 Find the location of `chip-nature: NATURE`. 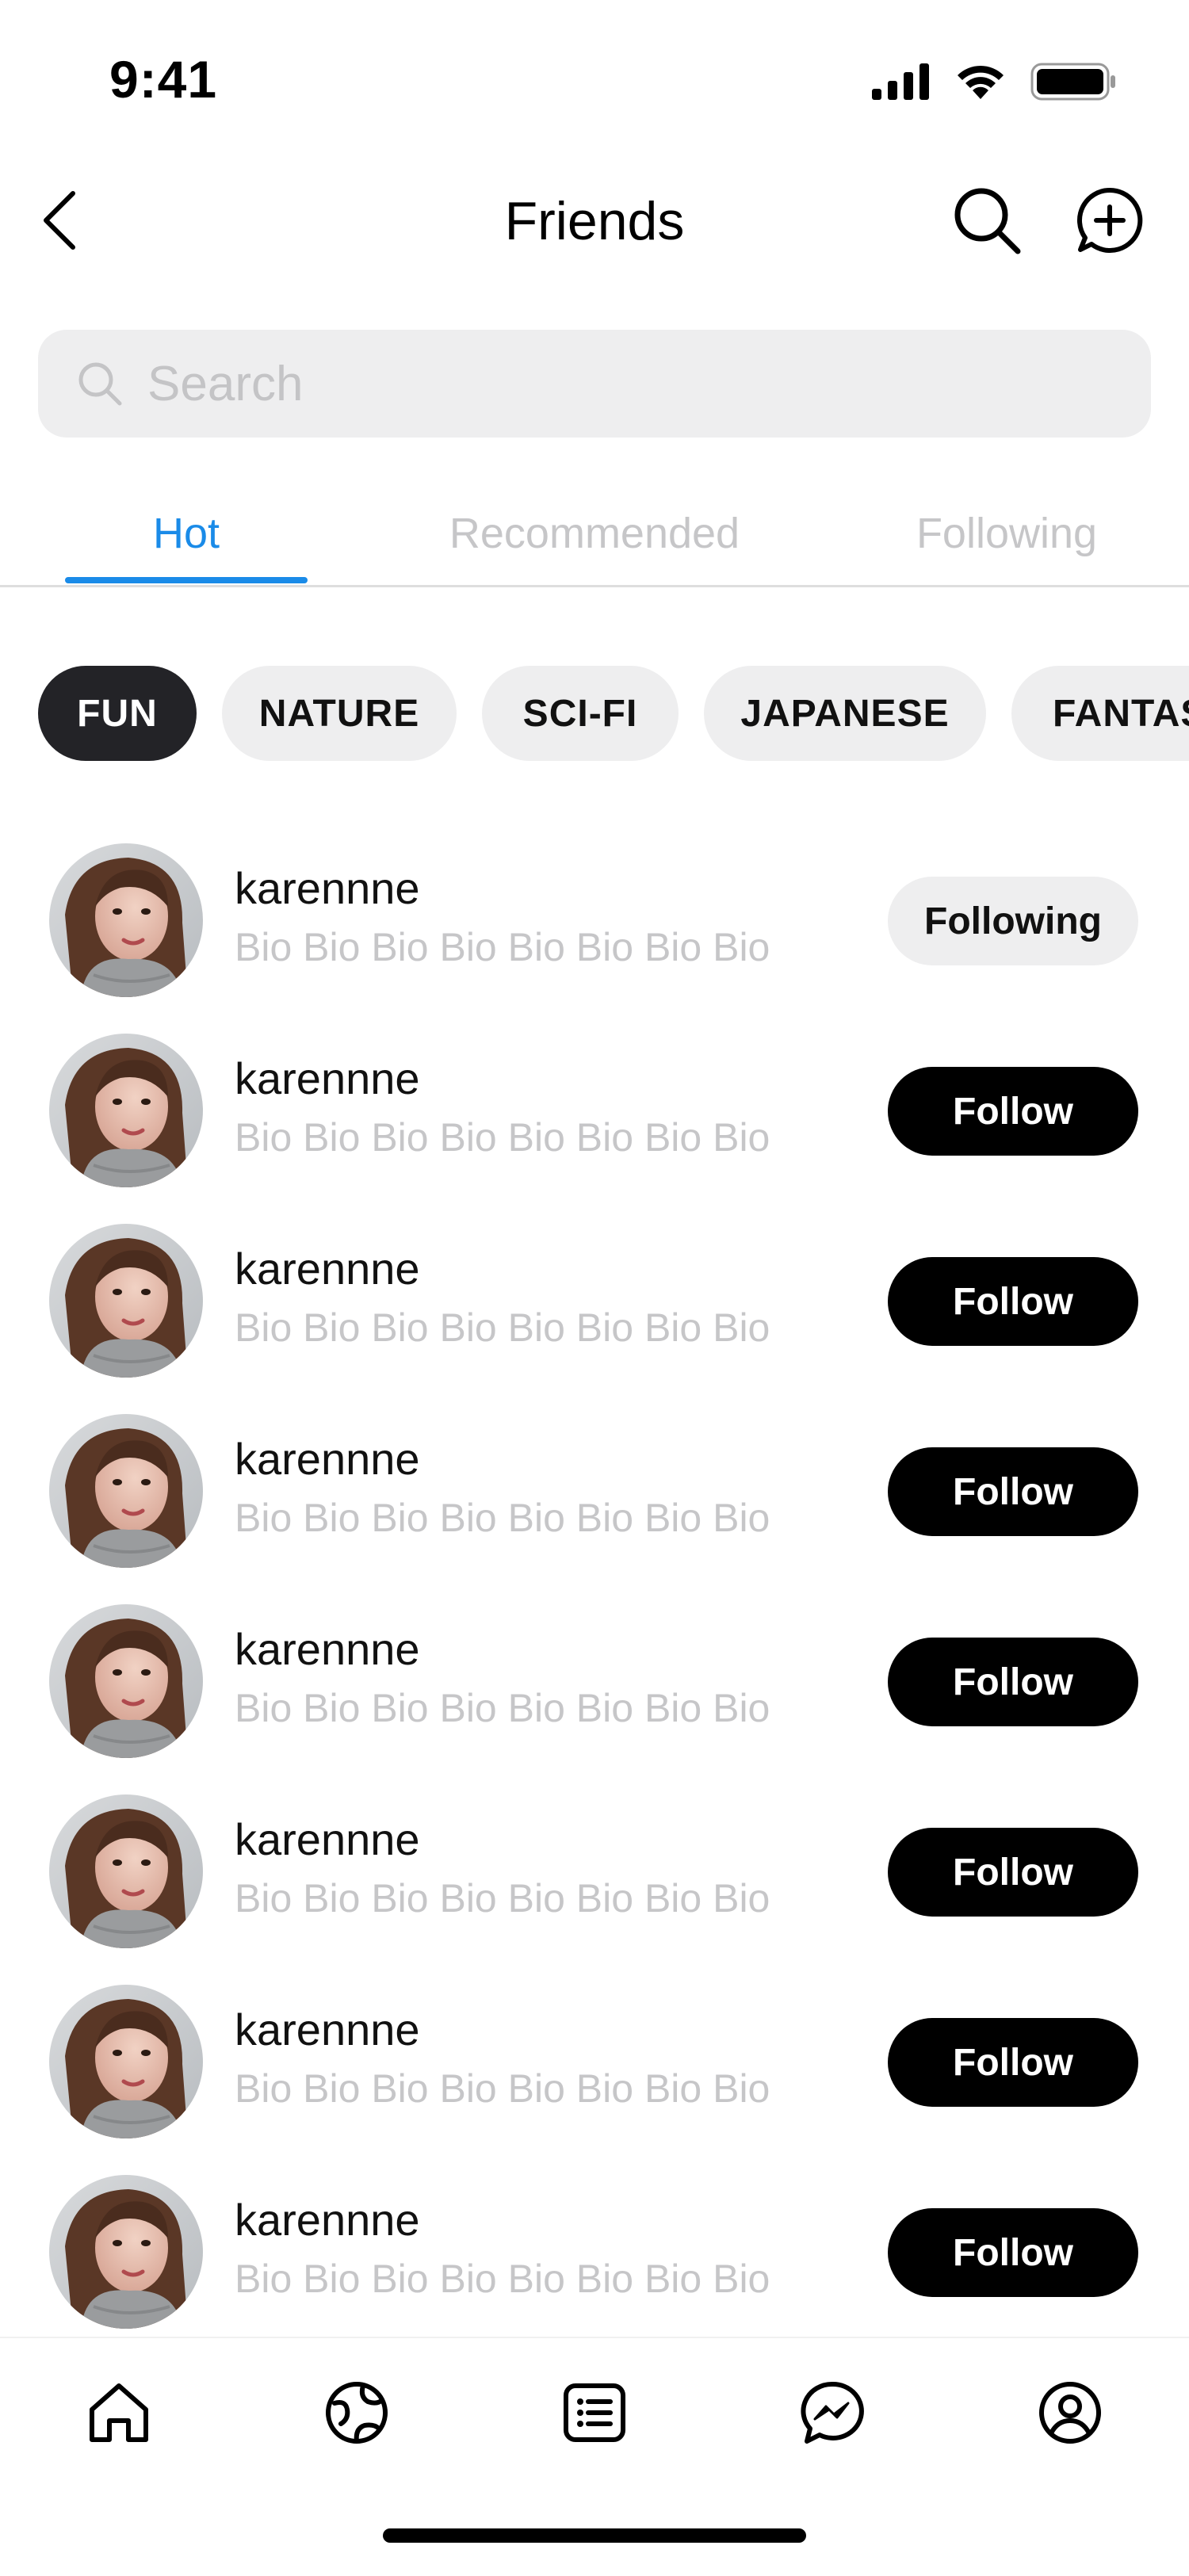

chip-nature: NATURE is located at coordinates (339, 713).